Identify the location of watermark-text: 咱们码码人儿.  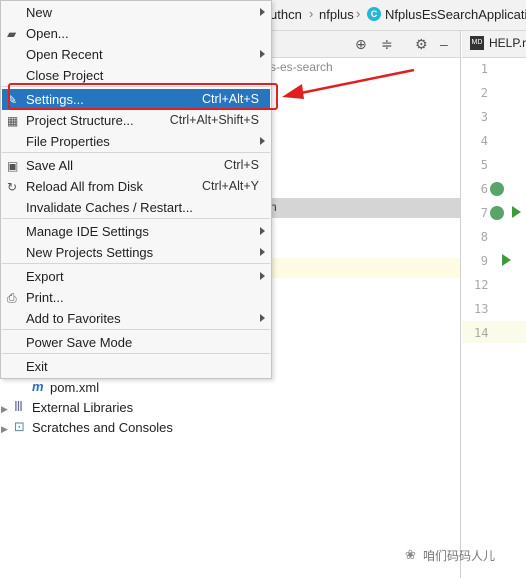
(459, 556).